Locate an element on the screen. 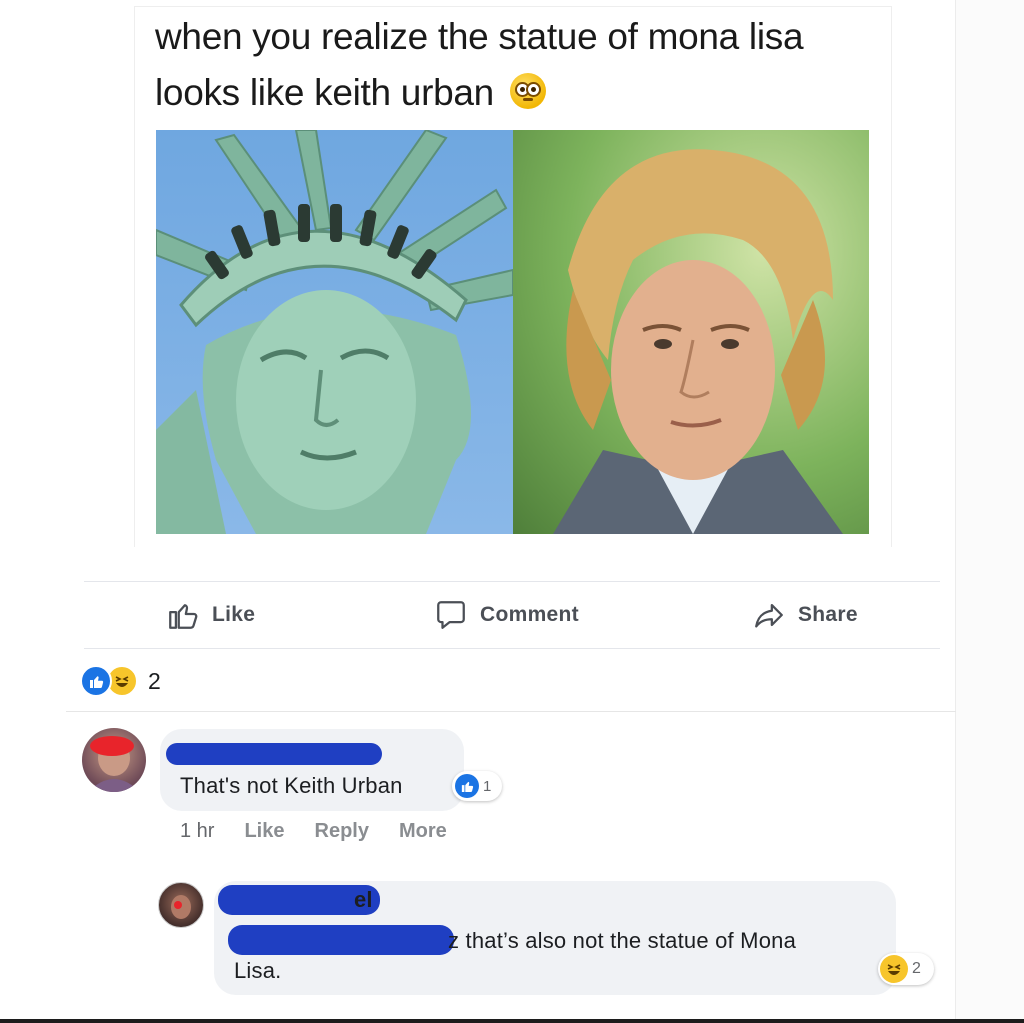  bottom-edge-bar is located at coordinates (512, 1021).